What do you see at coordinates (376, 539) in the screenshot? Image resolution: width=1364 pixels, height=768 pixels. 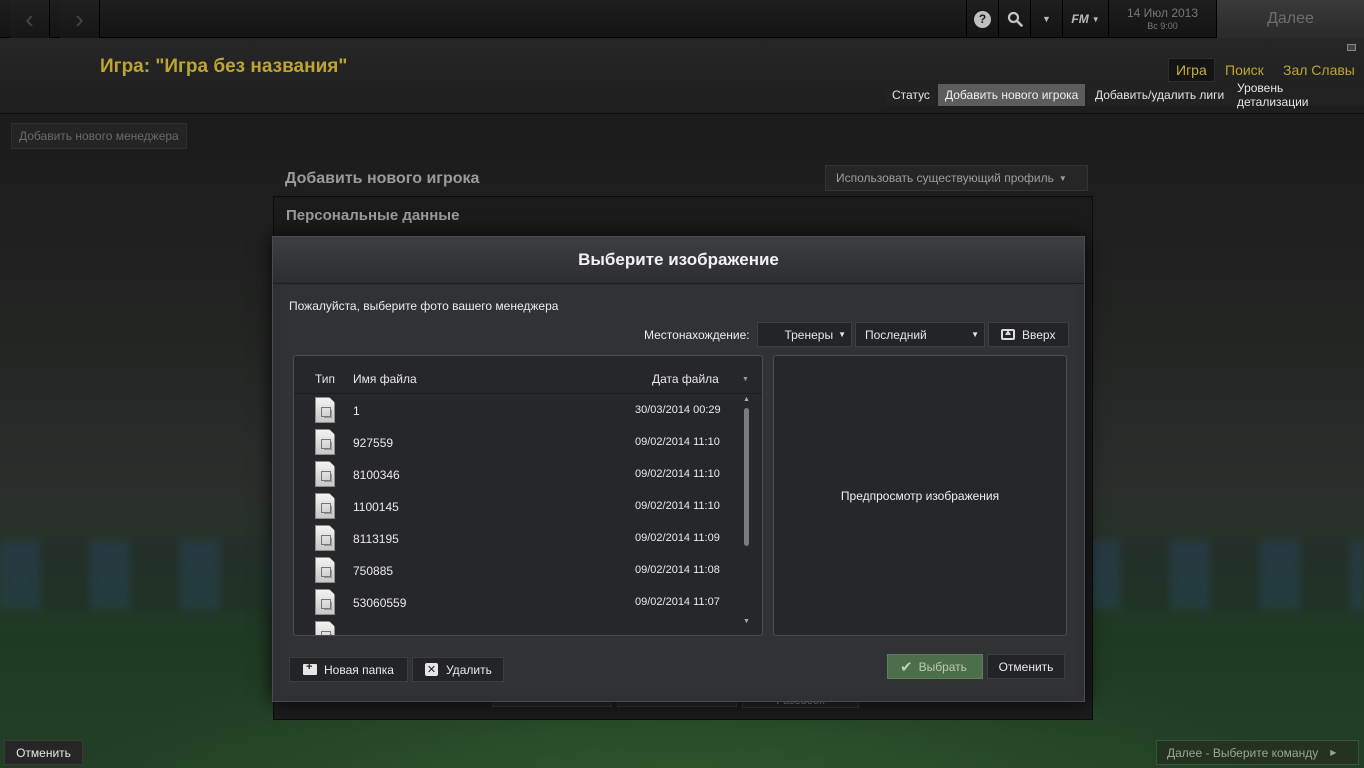 I see `file-name: 8113195` at bounding box center [376, 539].